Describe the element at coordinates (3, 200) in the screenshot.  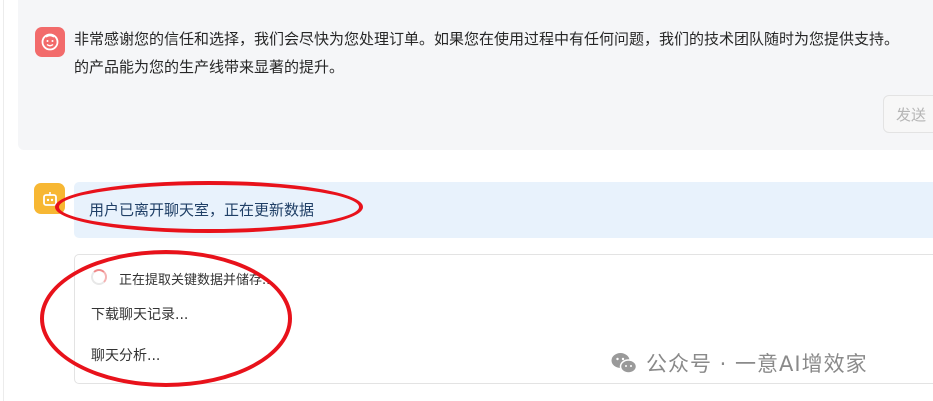
I see `left-divider` at that location.